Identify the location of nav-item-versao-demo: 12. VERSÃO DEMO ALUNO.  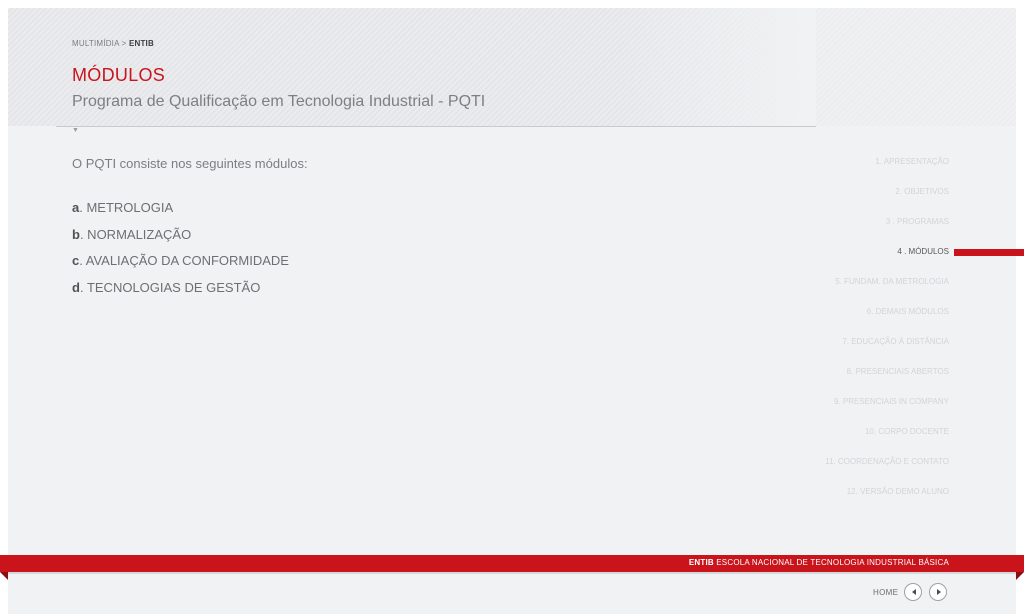
(887, 500).